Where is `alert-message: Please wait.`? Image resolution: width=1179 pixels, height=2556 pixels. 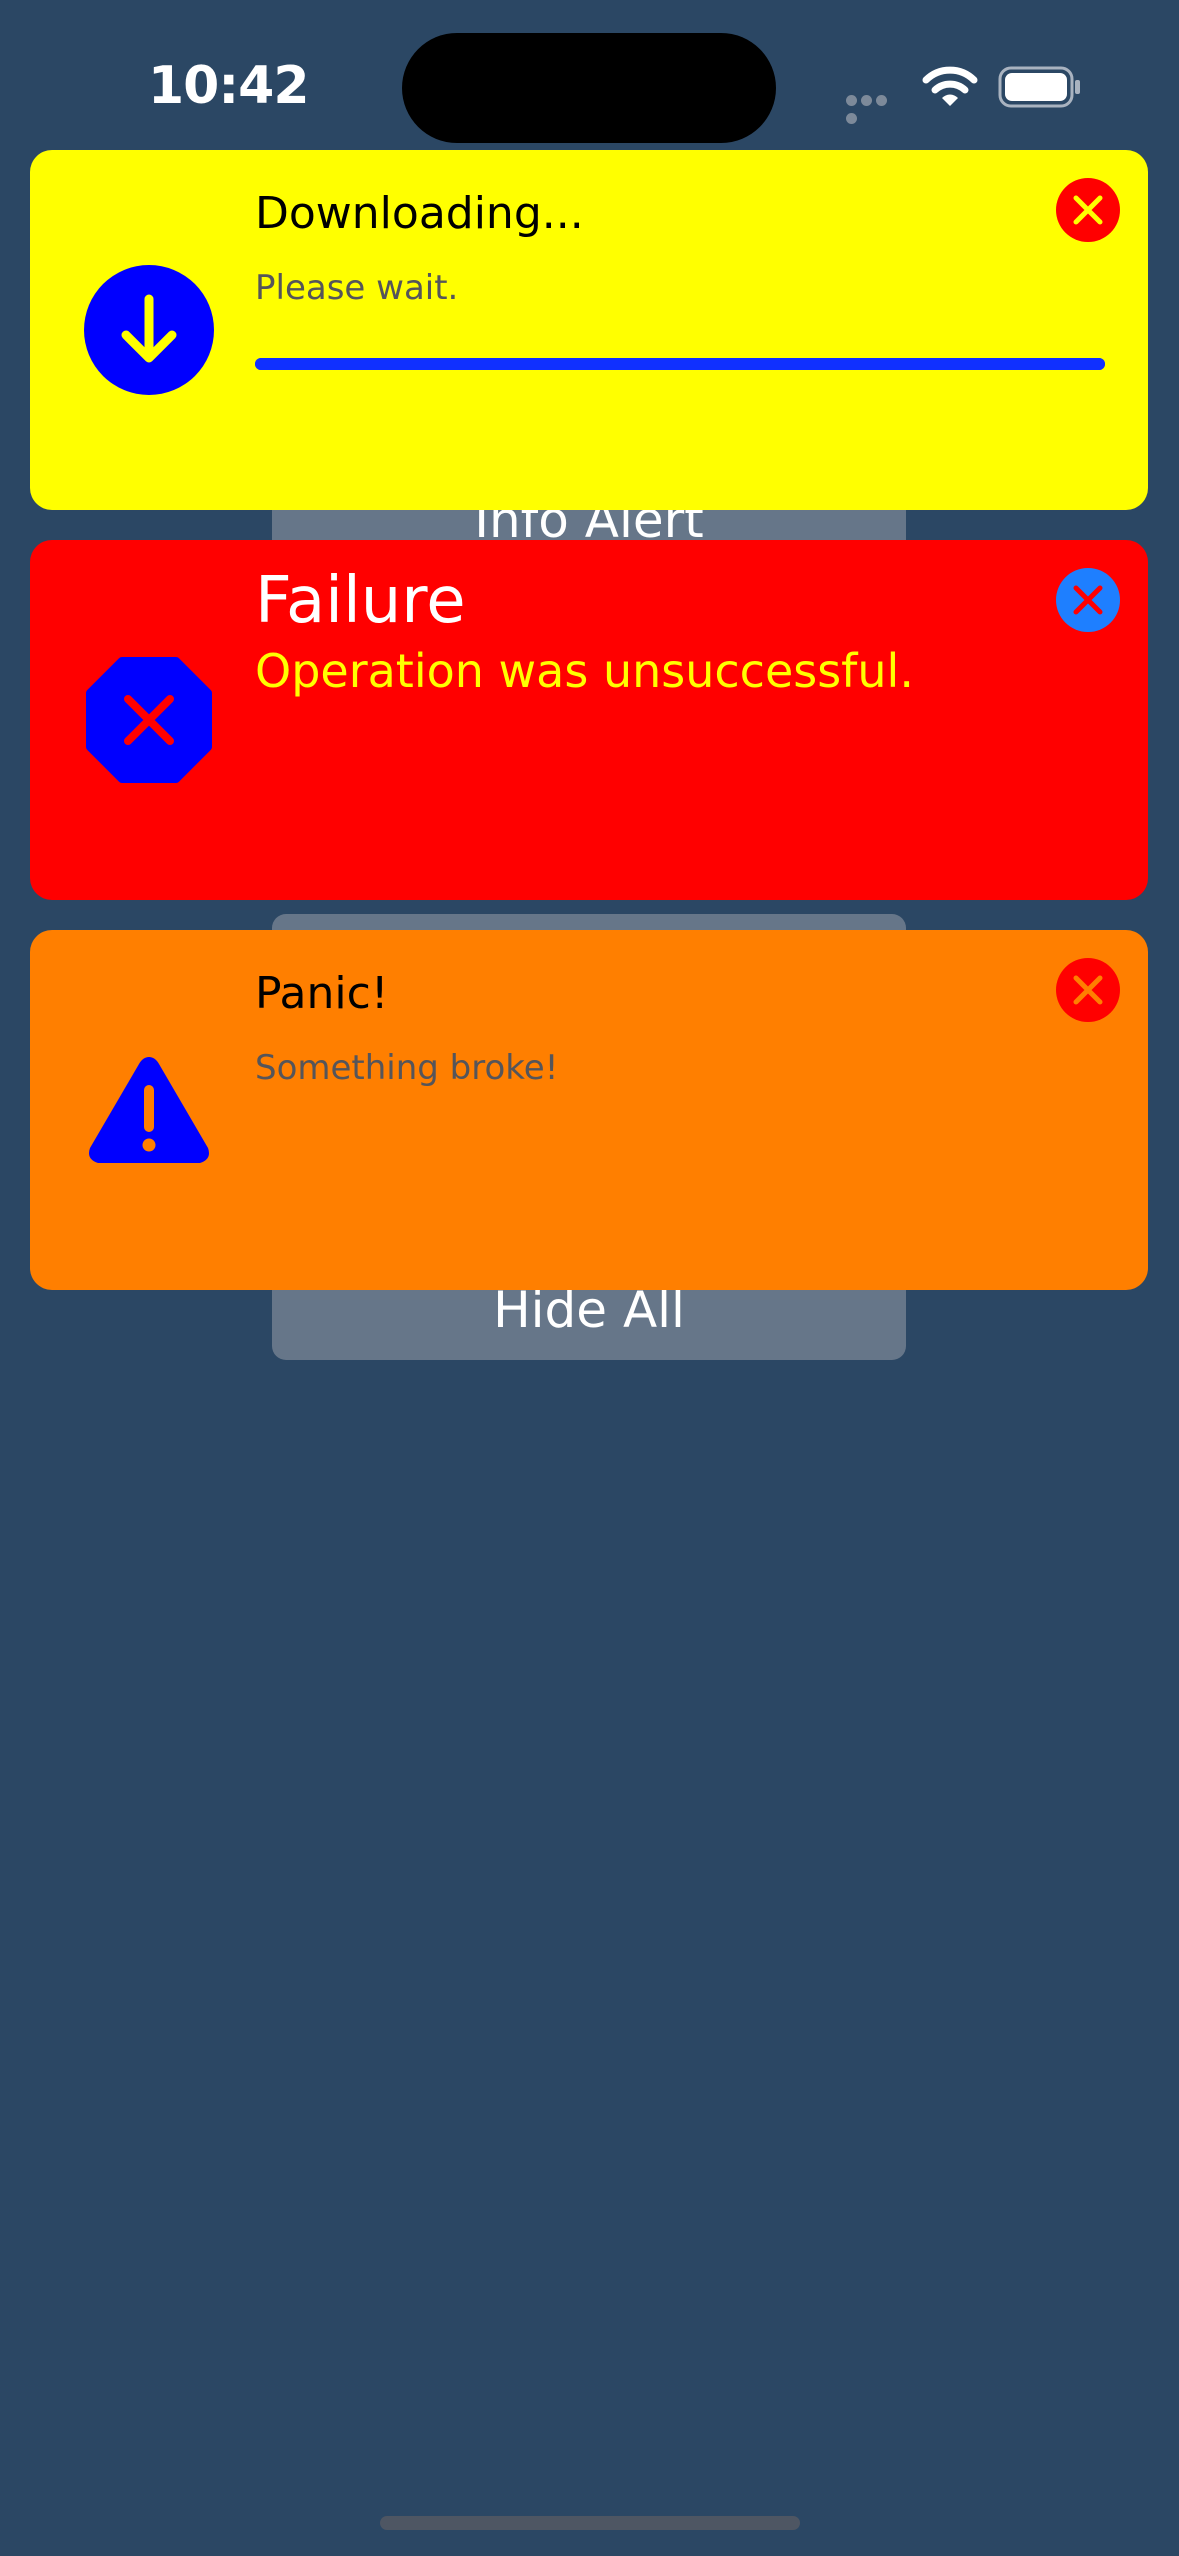
alert-message: Please wait. is located at coordinates (357, 288).